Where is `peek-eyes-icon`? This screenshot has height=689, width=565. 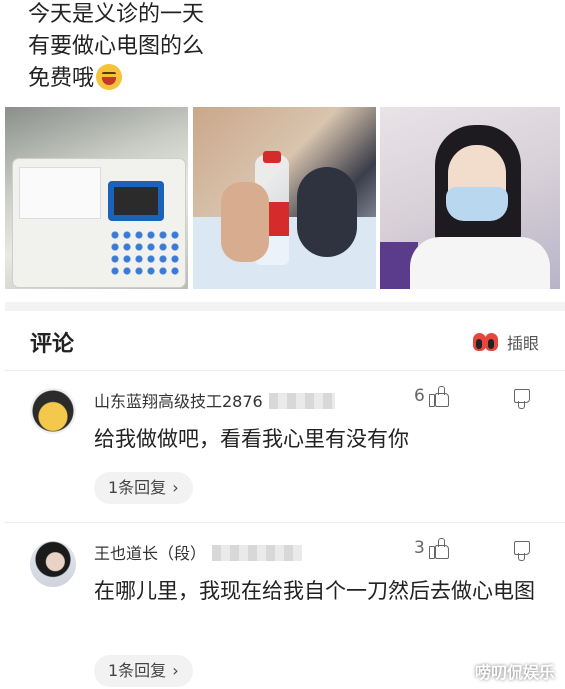 peek-eyes-icon is located at coordinates (485, 342).